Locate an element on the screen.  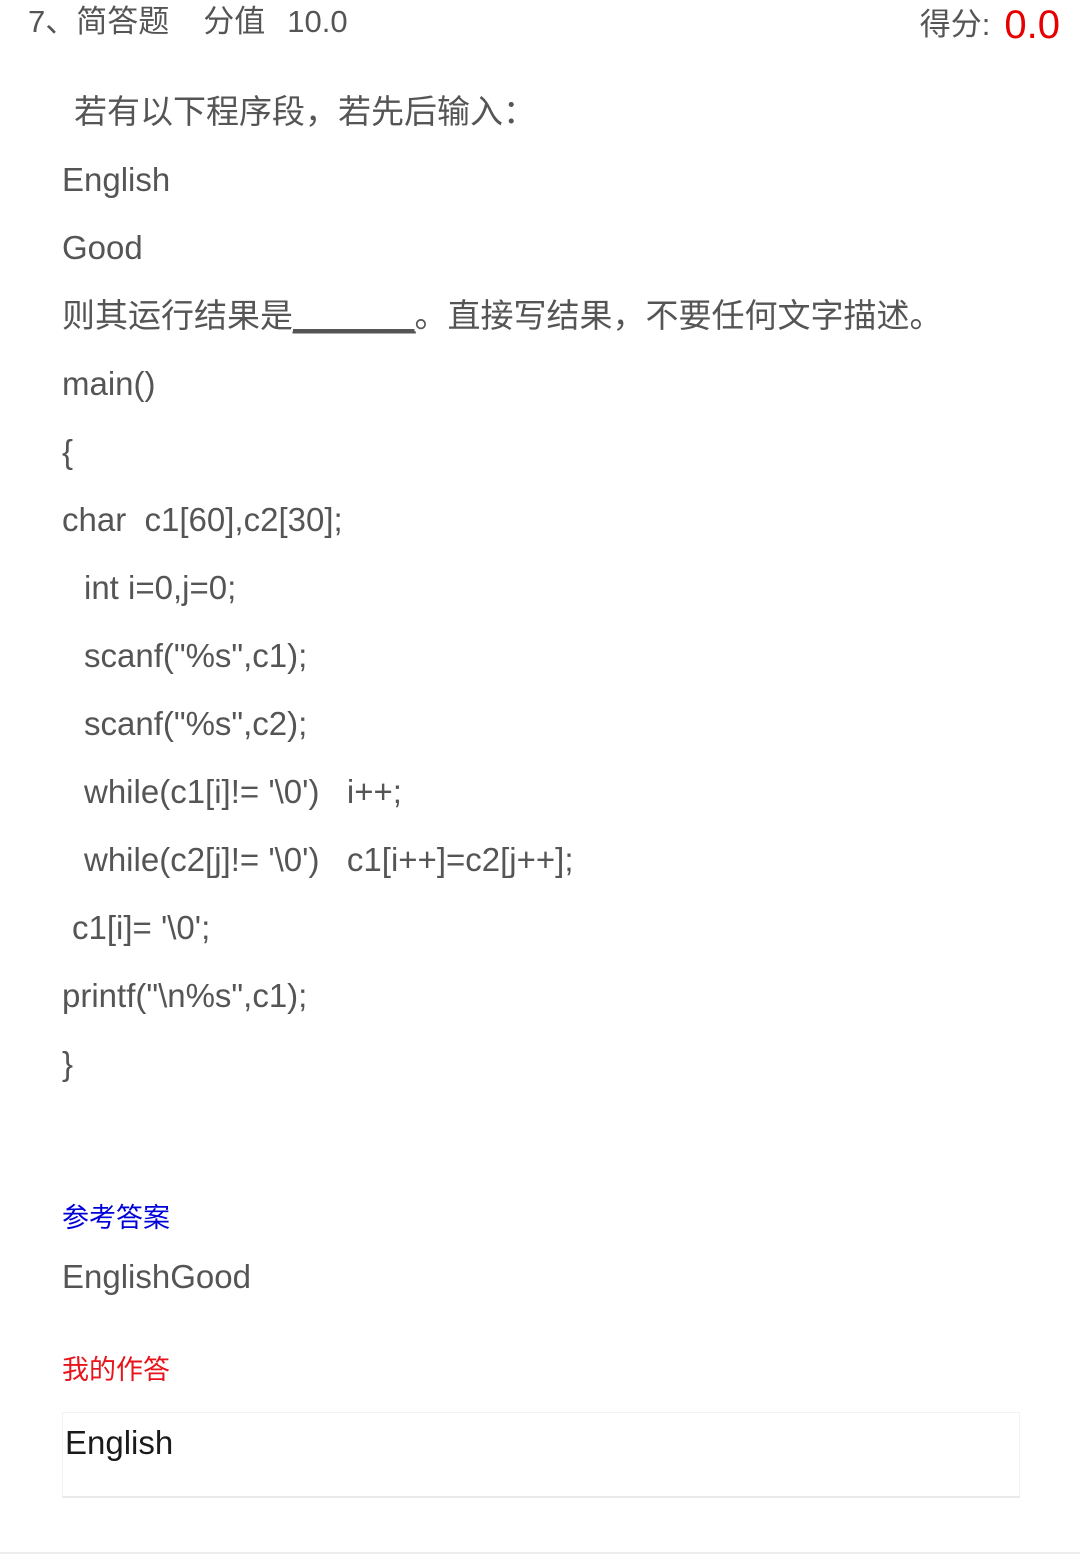
question-header-left: 7、 简答题 分值 10.0 is located at coordinates (188, 22).